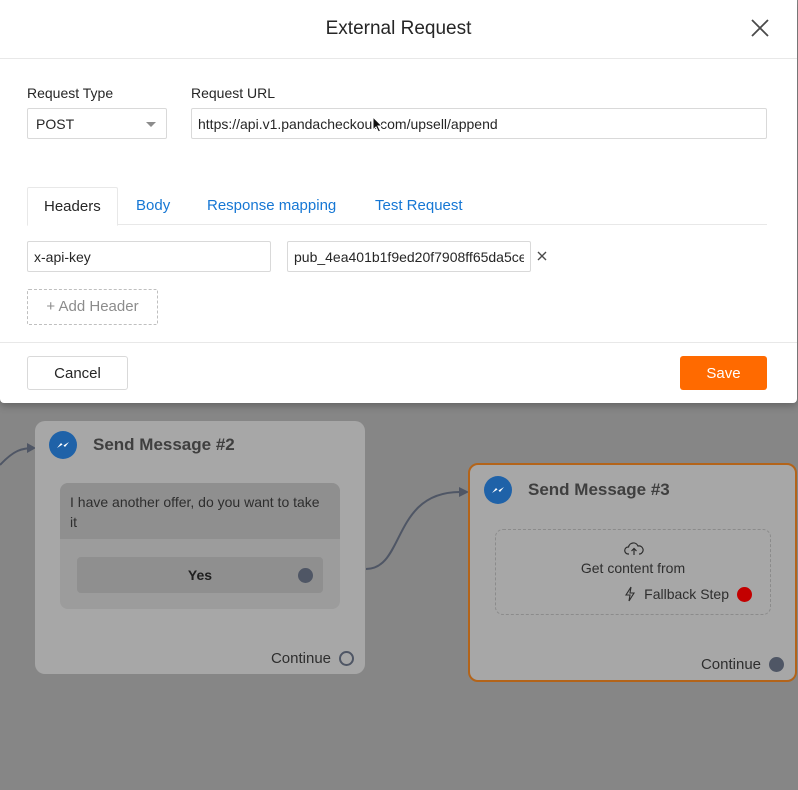 The width and height of the screenshot is (798, 790). I want to click on node-title: Send Message #2, so click(164, 444).